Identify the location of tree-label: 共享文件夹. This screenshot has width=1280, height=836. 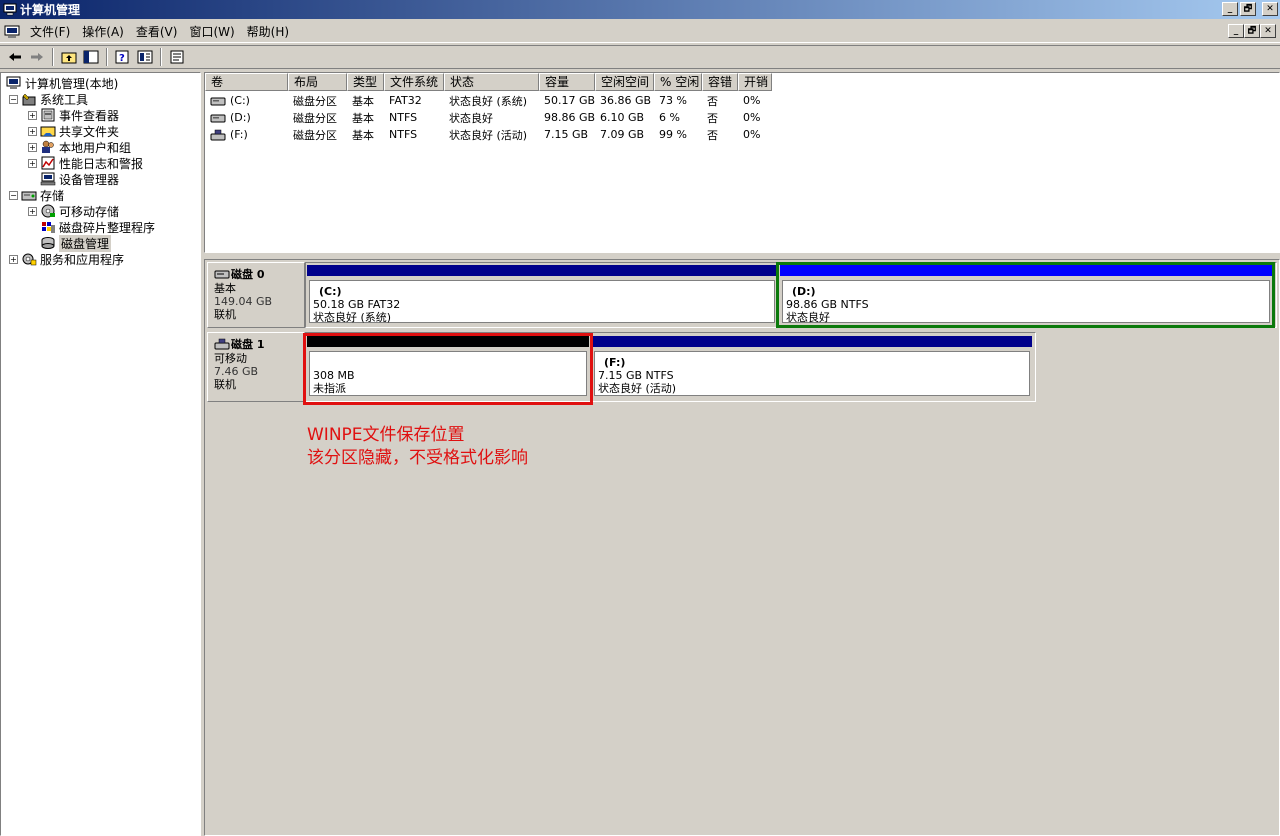
(89, 131).